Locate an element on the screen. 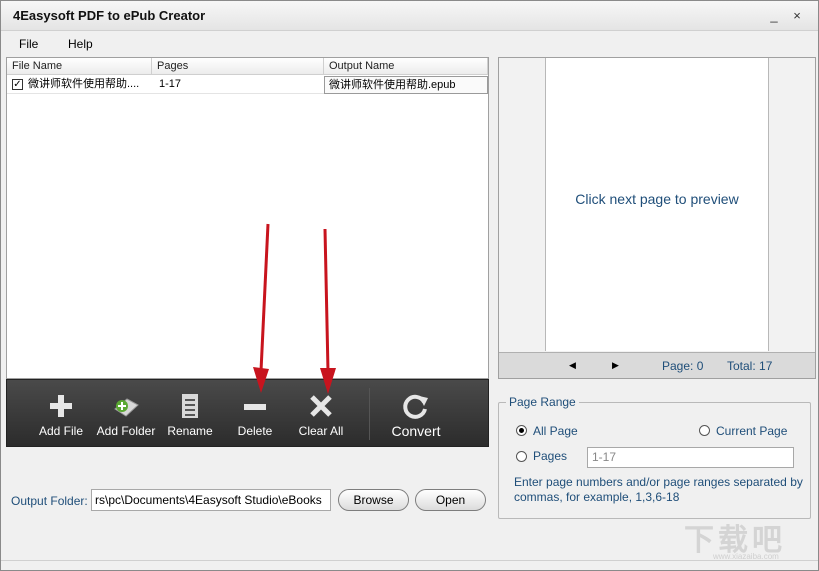 This screenshot has height=571, width=819. column-header-output-name: Output Name is located at coordinates (406, 66).